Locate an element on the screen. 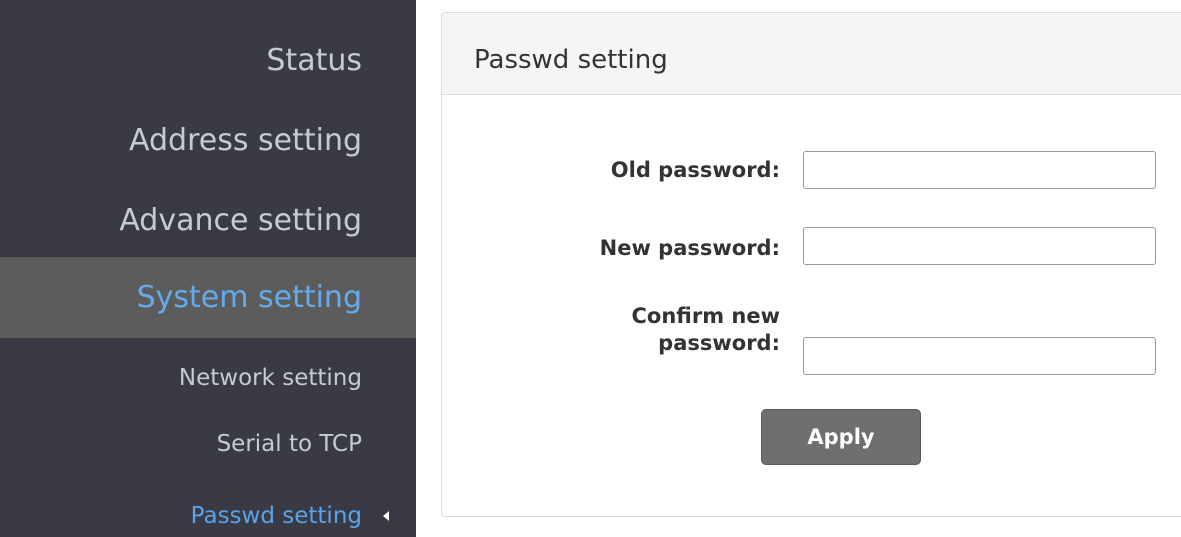 This screenshot has height=537, width=1181. sidebar-item-system-setting: System setting is located at coordinates (208, 297).